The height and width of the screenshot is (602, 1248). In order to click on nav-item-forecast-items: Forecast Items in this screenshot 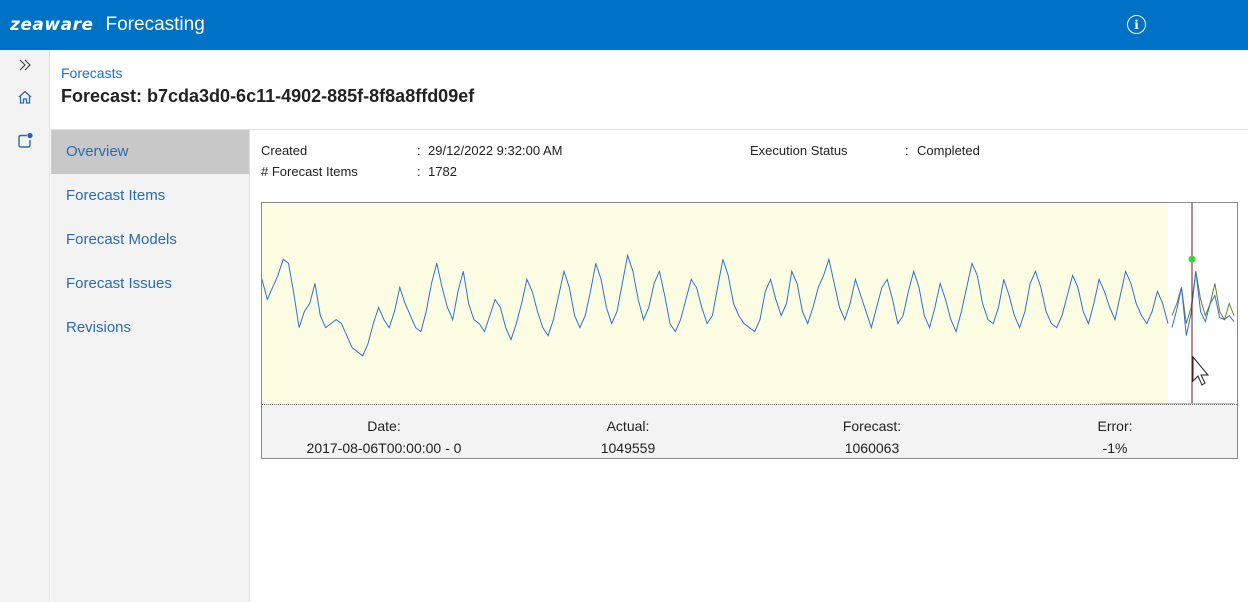, I will do `click(150, 196)`.